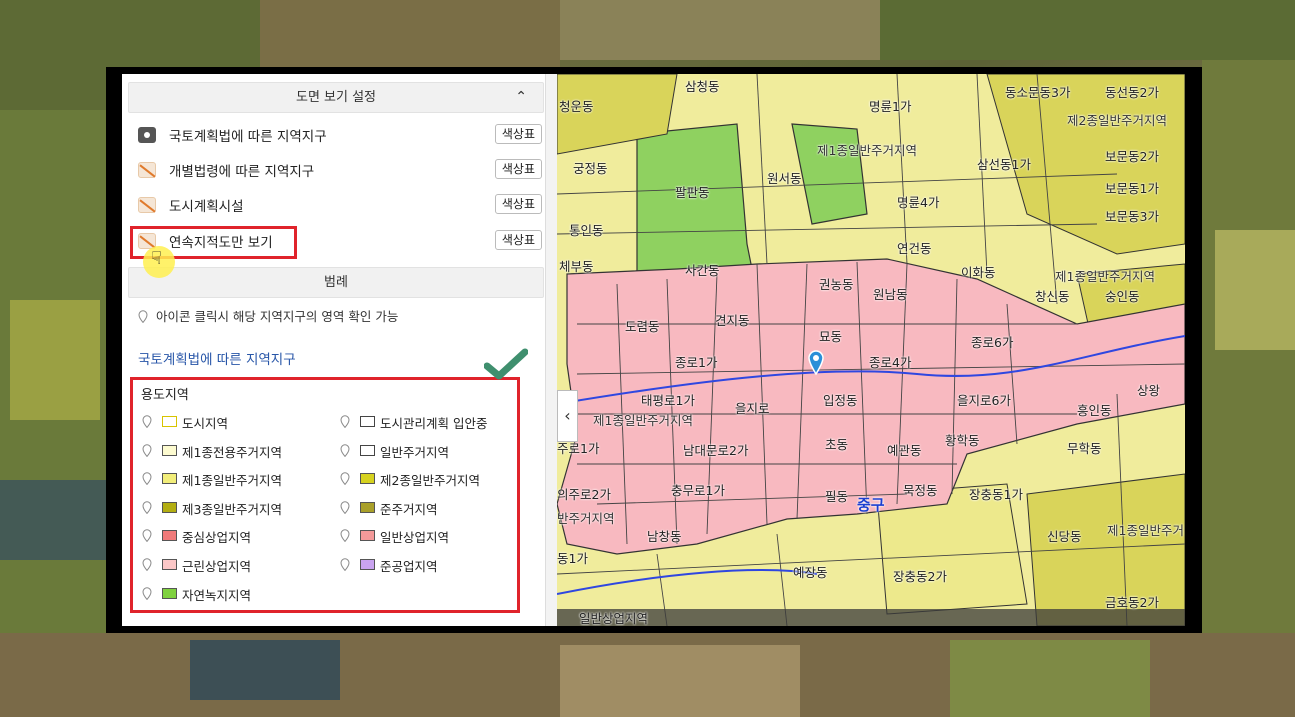  I want to click on map-place-label: 을지로6가, so click(984, 400).